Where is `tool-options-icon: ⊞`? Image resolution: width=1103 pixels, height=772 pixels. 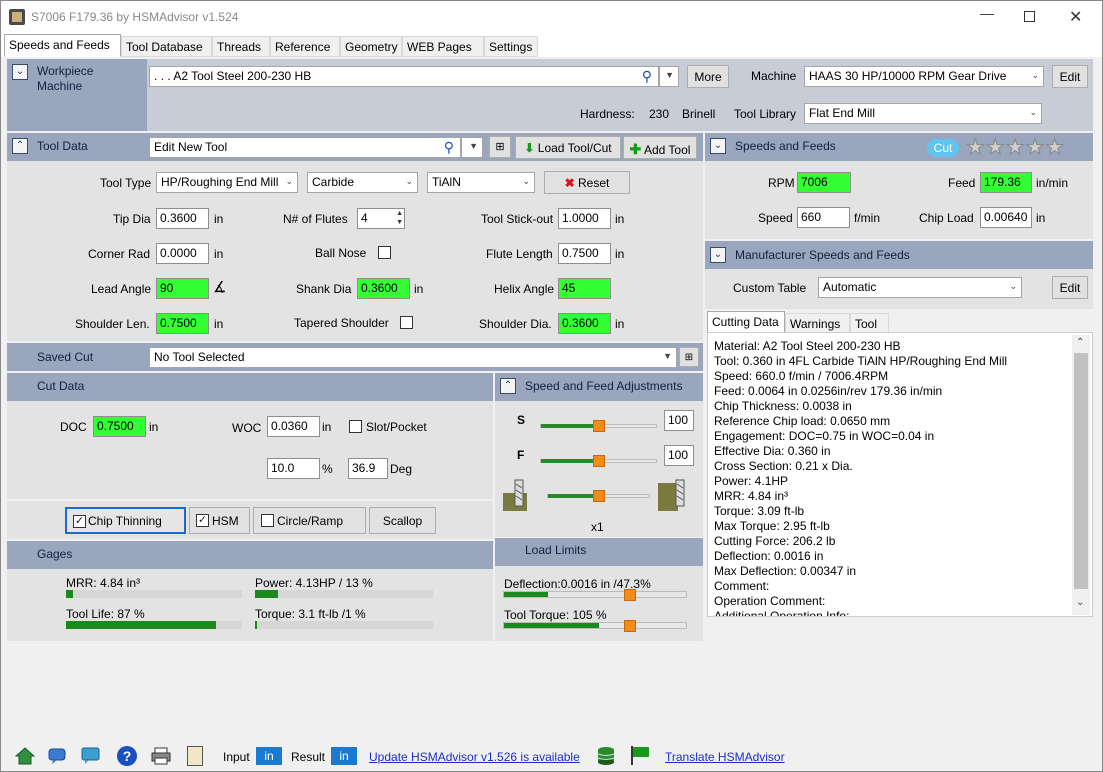
tool-options-icon: ⊞ is located at coordinates (500, 147).